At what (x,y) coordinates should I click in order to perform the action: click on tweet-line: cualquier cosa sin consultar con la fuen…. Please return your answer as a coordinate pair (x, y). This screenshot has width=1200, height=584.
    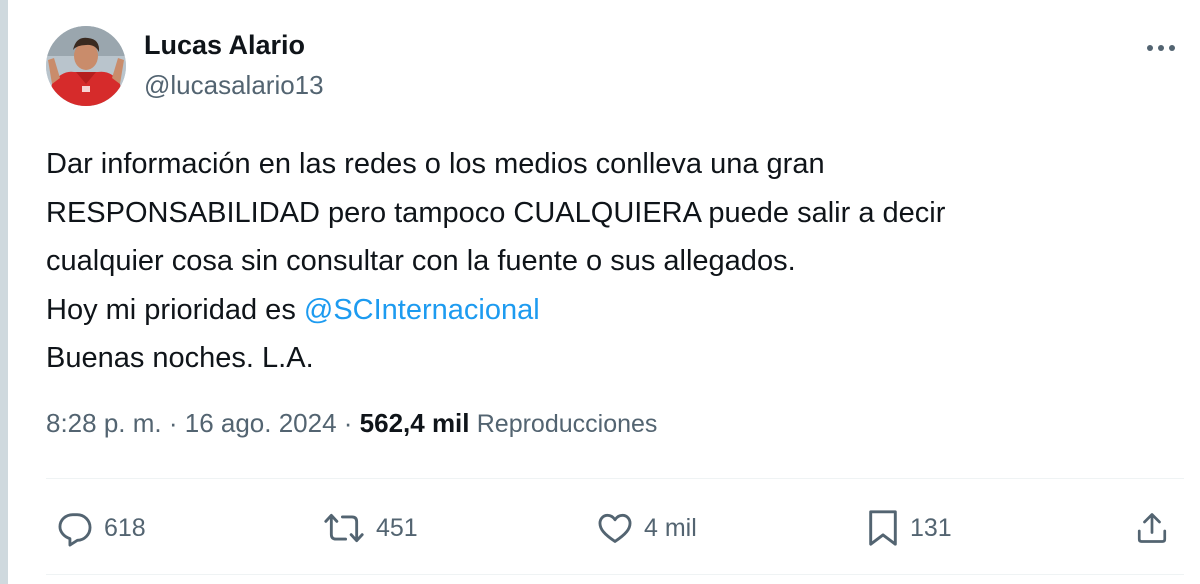
    Looking at the image, I should click on (421, 261).